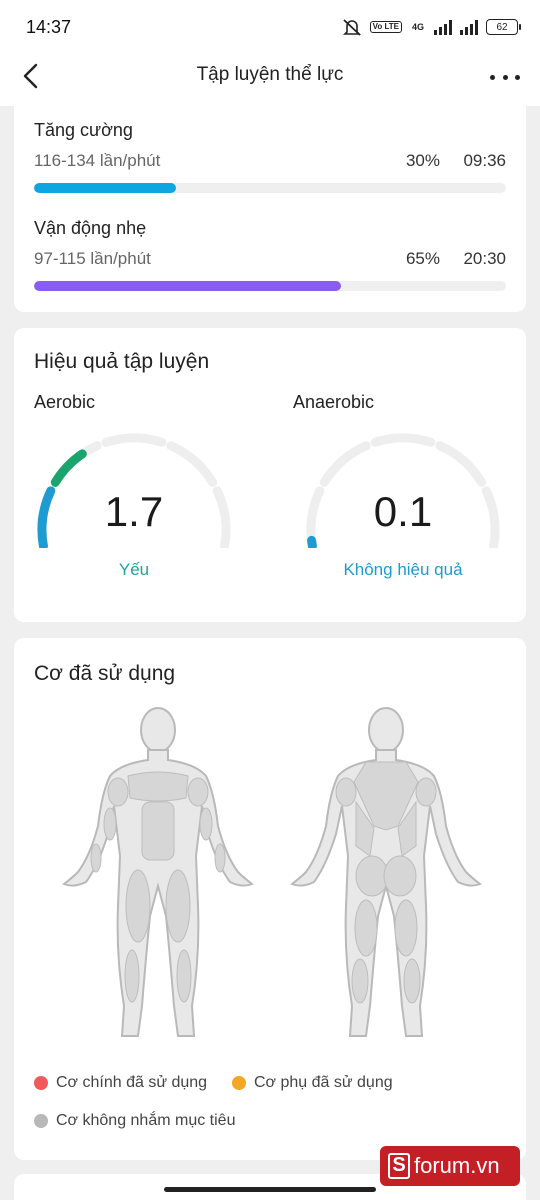 The height and width of the screenshot is (1200, 540). I want to click on network-type: 4G, so click(417, 27).